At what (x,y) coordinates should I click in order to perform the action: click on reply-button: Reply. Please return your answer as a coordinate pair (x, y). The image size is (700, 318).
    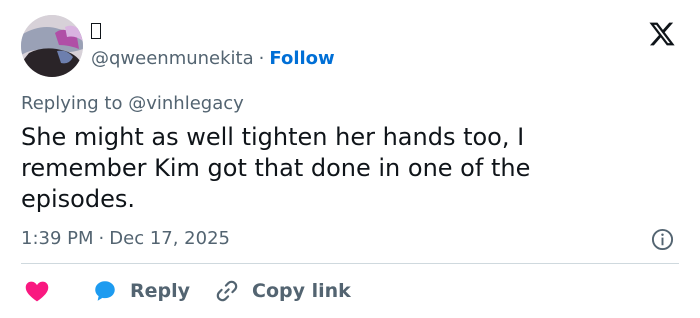
    Looking at the image, I should click on (141, 291).